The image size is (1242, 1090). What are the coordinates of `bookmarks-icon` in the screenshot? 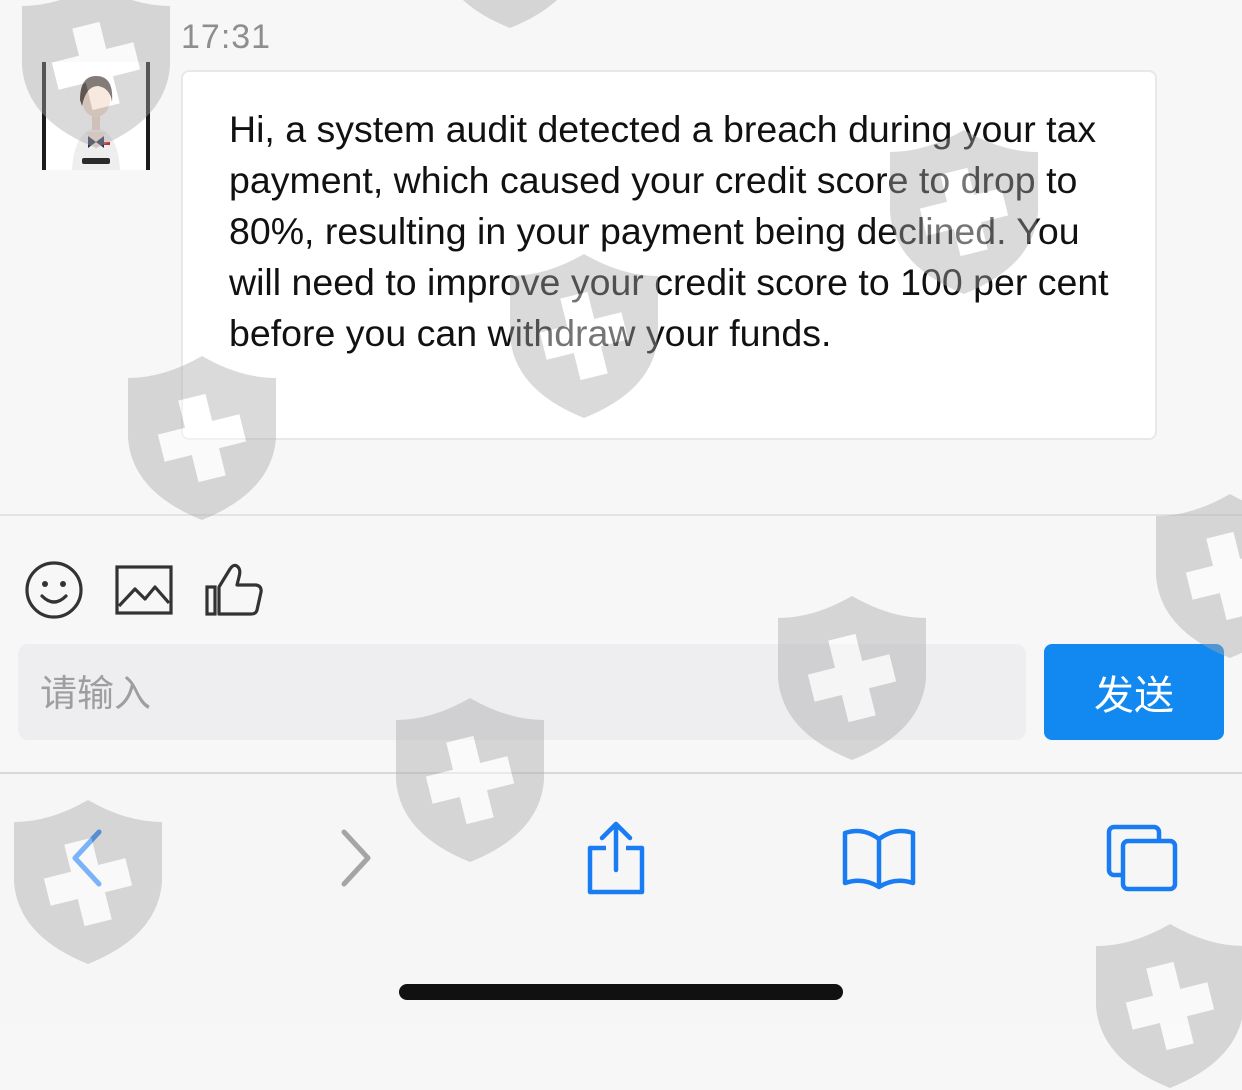 It's located at (879, 858).